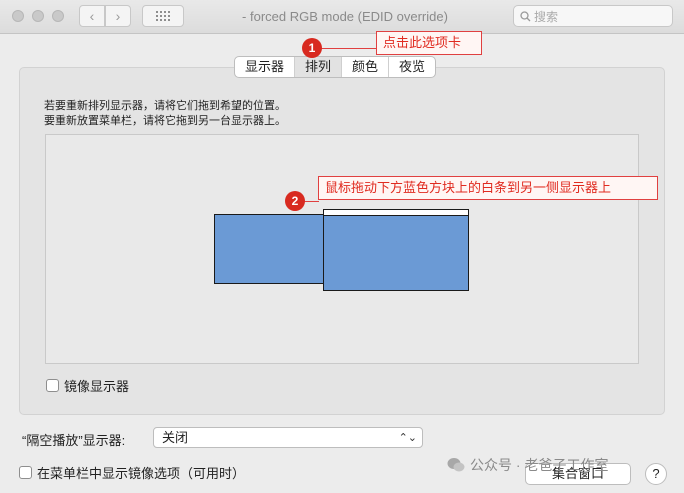 The height and width of the screenshot is (493, 684). I want to click on mirror-displays-row: 镜像显示器, so click(87, 385).